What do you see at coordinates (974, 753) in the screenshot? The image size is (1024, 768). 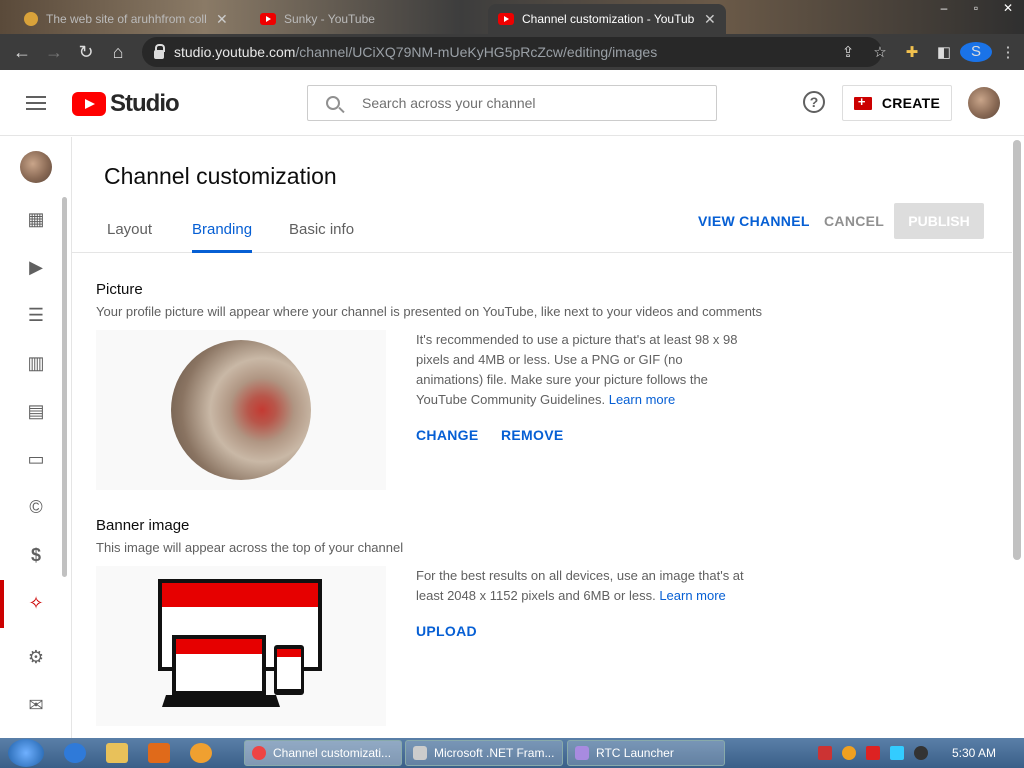 I see `clock: 5:30 AM` at bounding box center [974, 753].